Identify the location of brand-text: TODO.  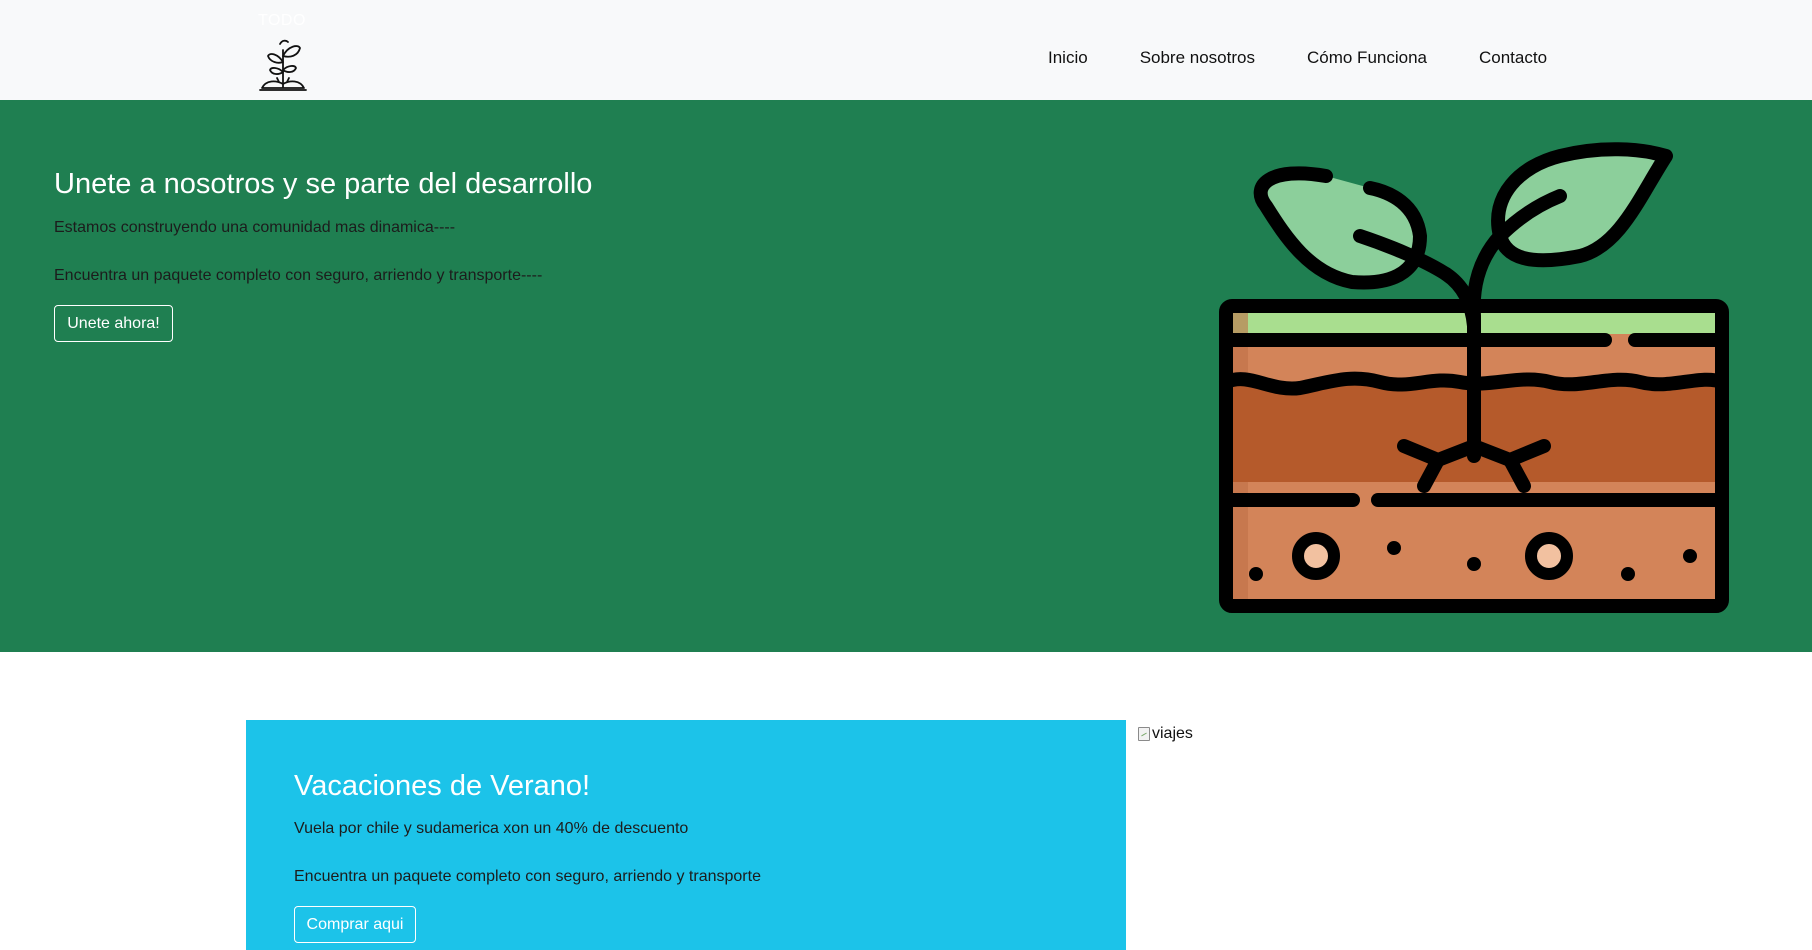
(282, 20).